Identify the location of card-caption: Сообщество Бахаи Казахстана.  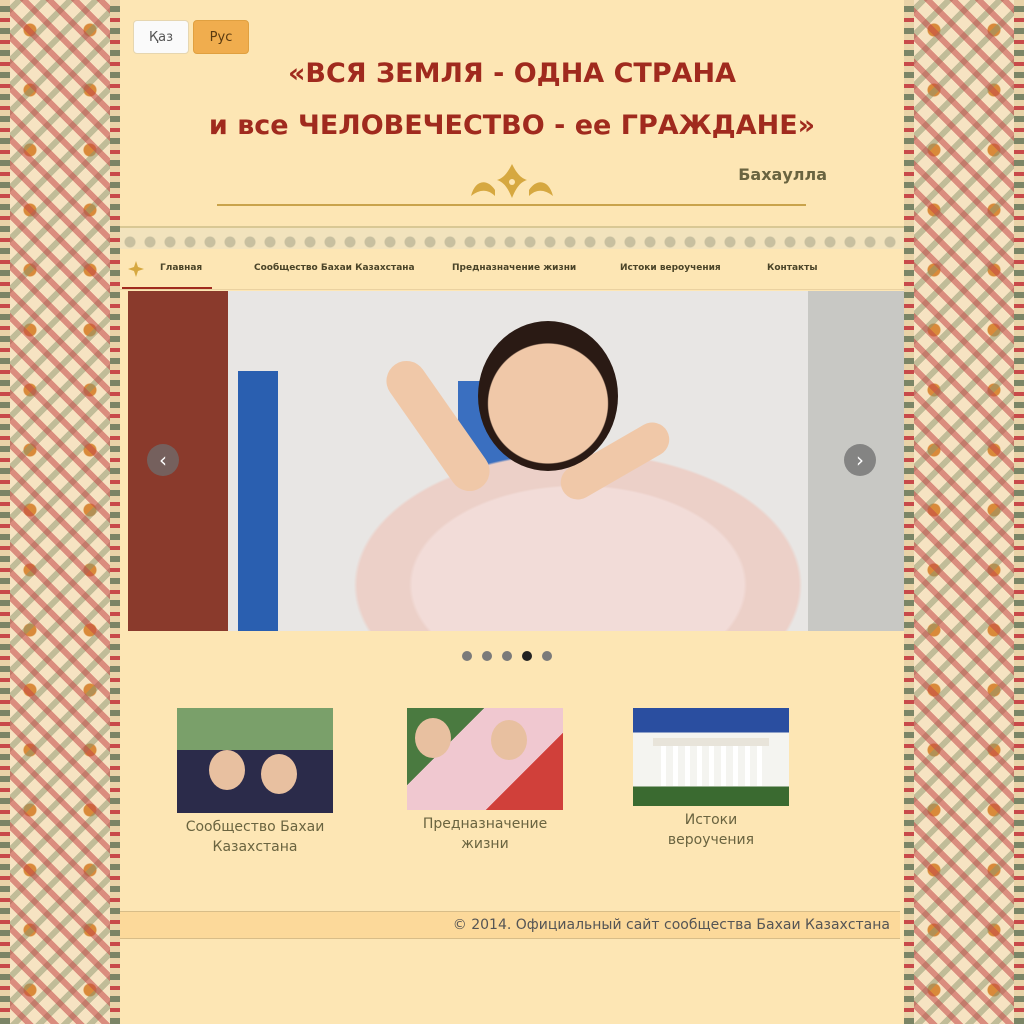
(255, 837).